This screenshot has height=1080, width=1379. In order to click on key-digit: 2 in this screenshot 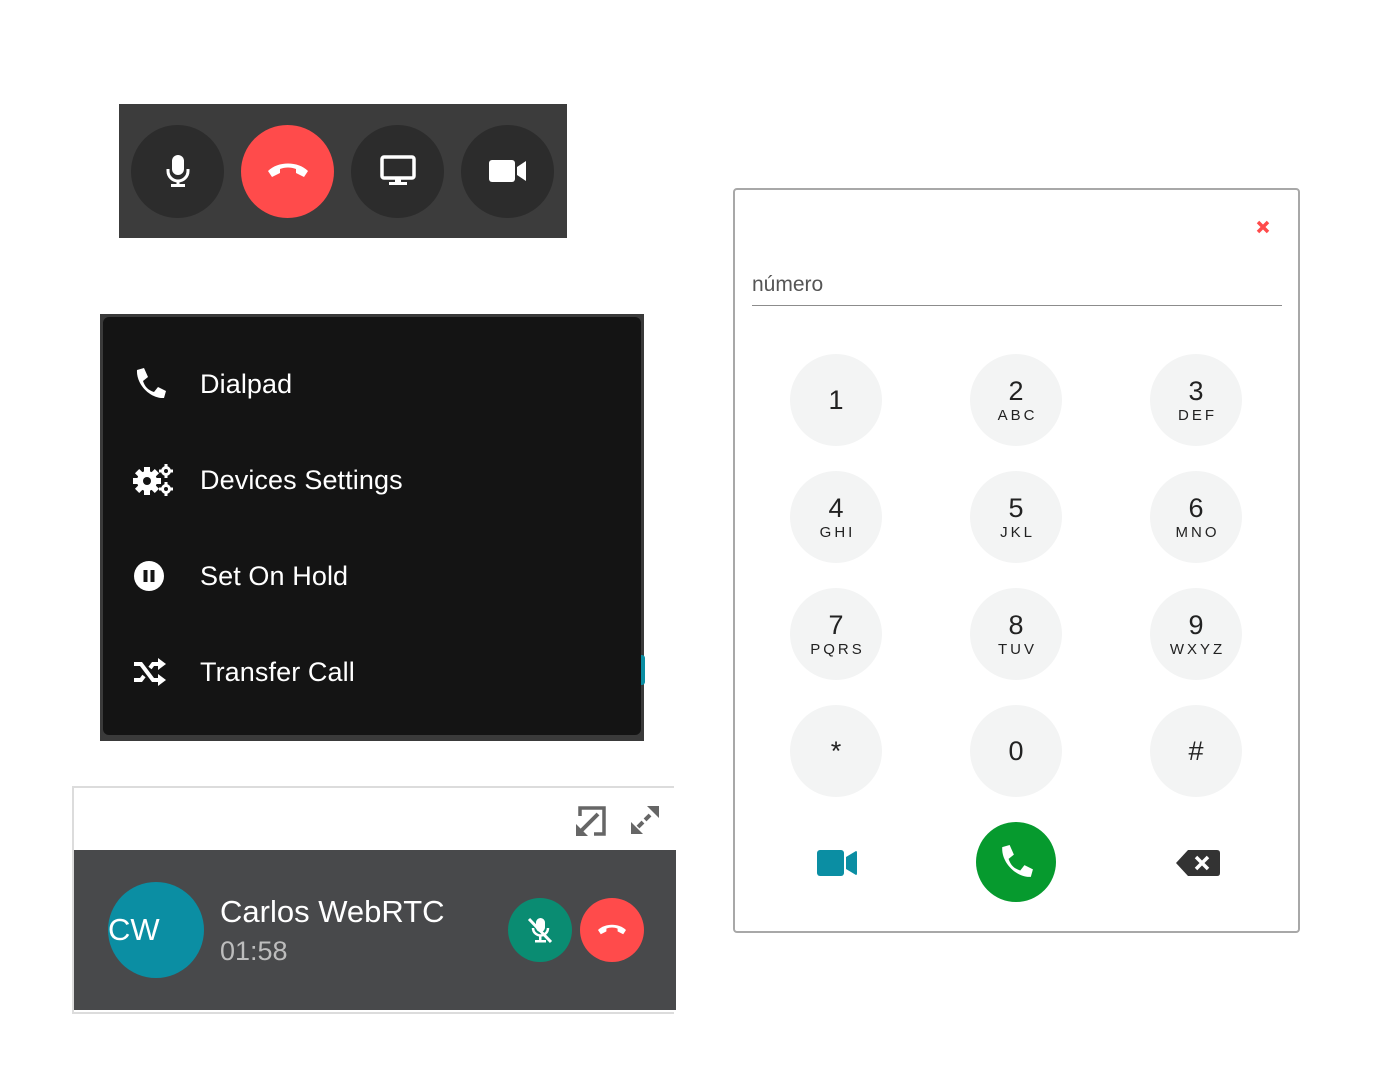, I will do `click(1016, 390)`.